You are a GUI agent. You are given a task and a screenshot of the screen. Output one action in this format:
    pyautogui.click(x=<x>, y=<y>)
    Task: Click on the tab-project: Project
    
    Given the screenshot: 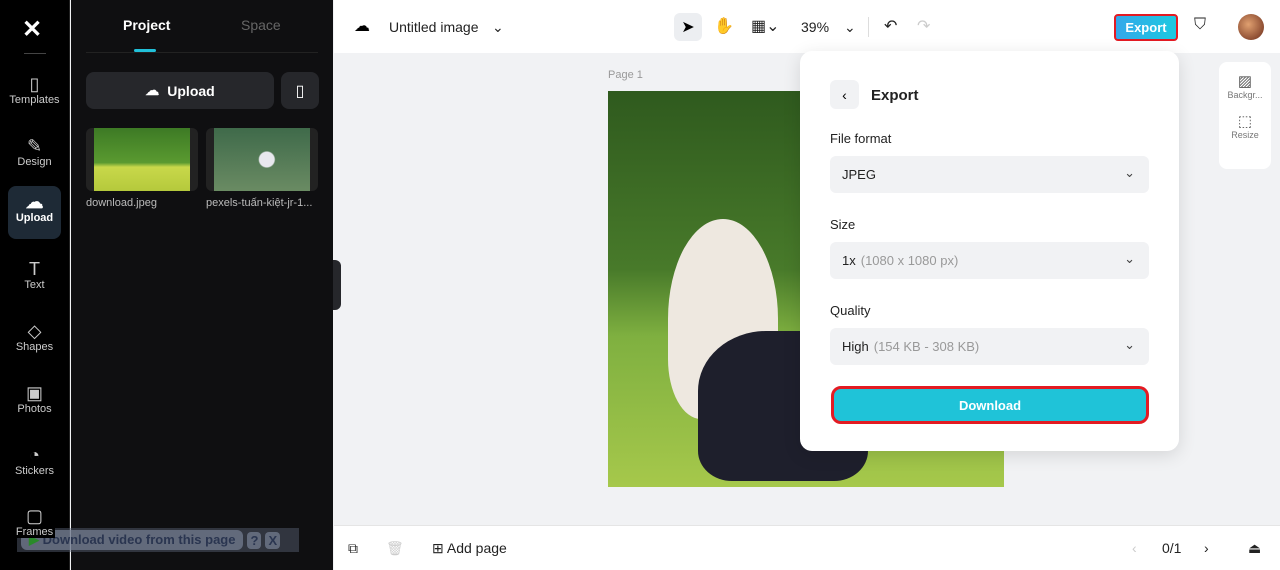 What is the action you would take?
    pyautogui.click(x=146, y=25)
    